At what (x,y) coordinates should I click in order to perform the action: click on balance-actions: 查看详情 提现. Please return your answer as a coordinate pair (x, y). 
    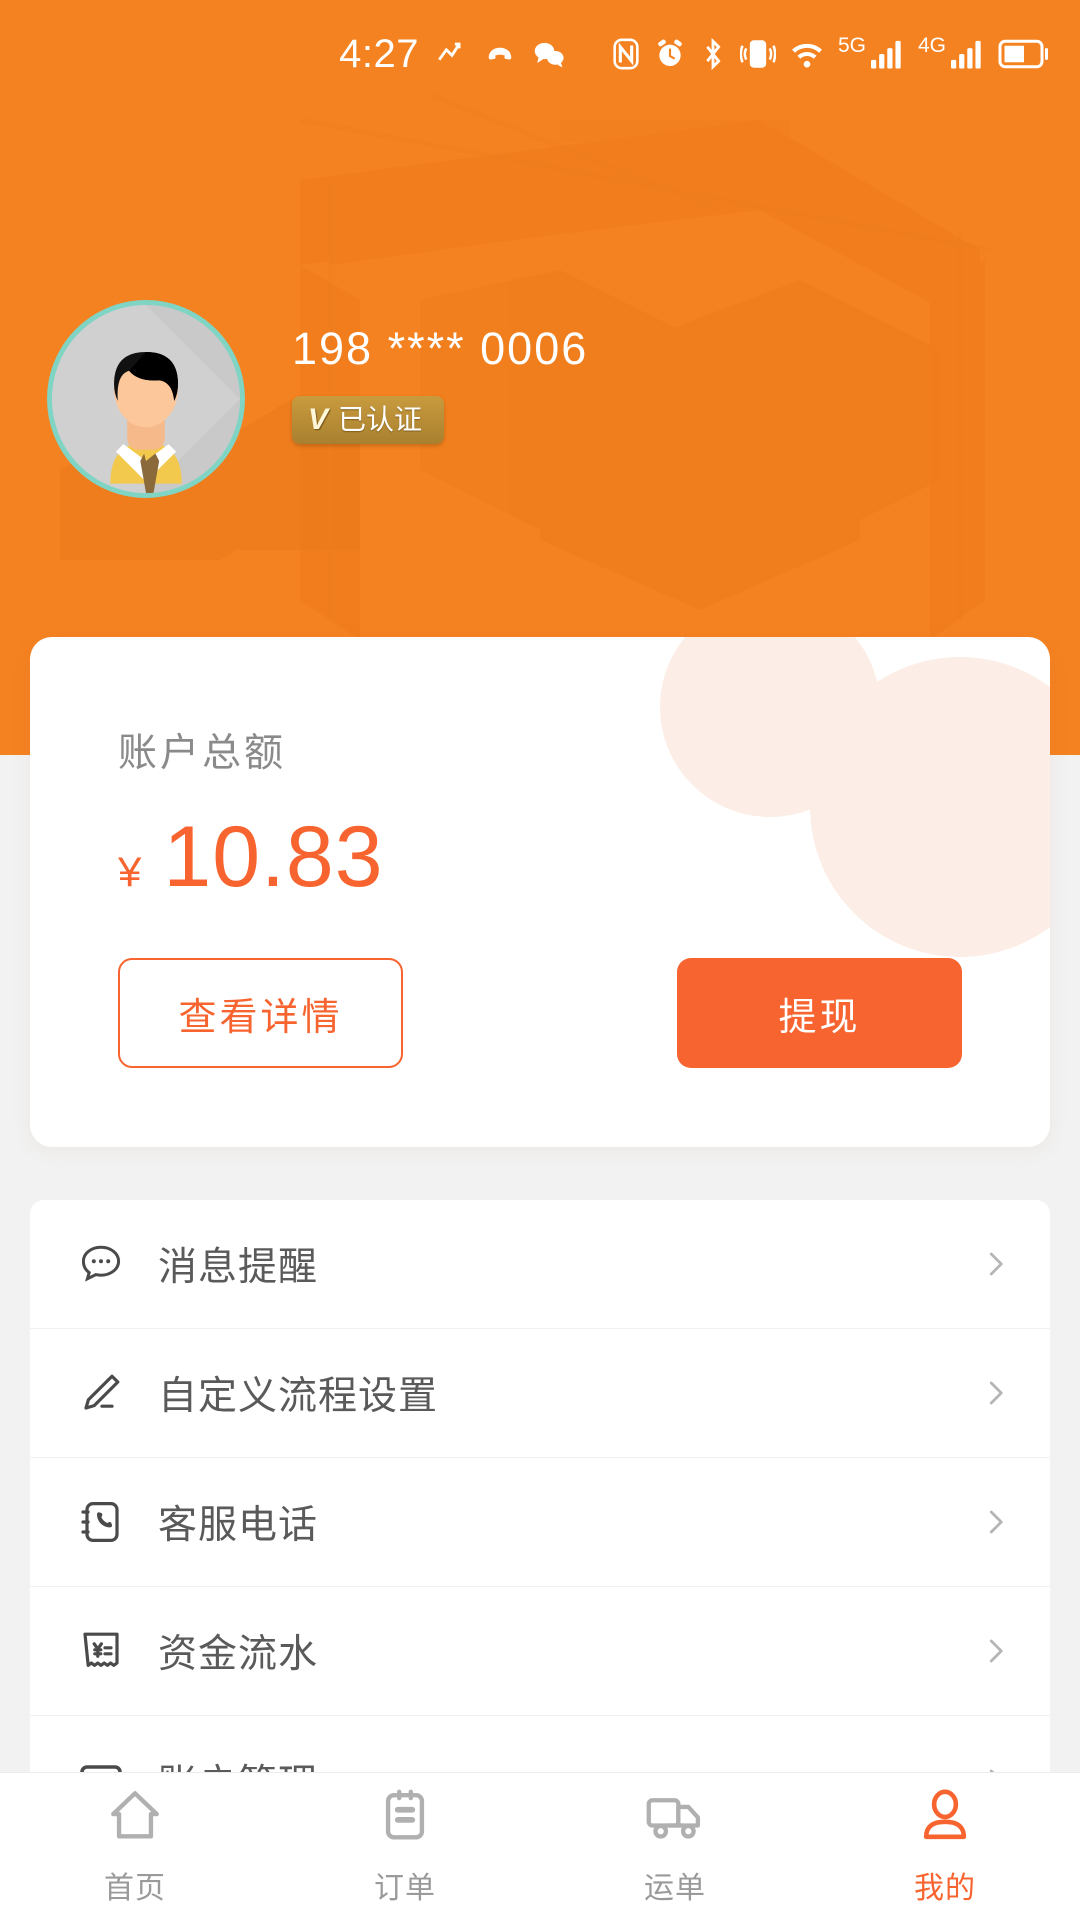
    Looking at the image, I should click on (584, 1013).